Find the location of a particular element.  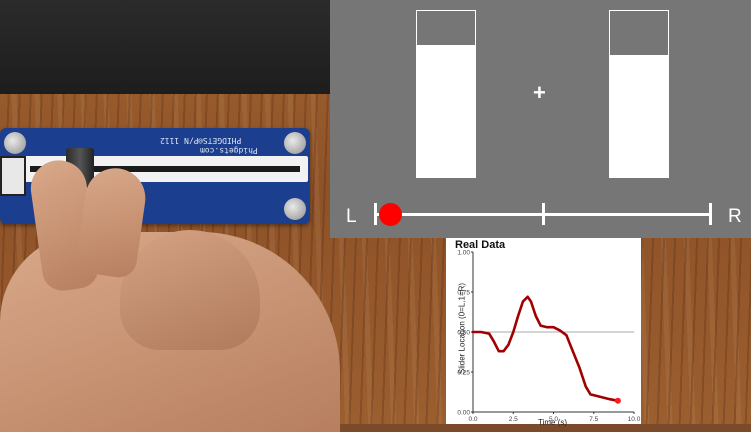

chart-x-tick-label: 7.5 is located at coordinates (593, 419).